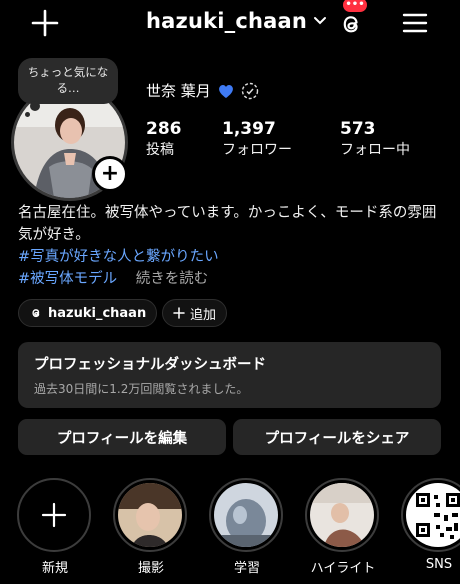 The height and width of the screenshot is (584, 460). Describe the element at coordinates (227, 21) in the screenshot. I see `username: hazuki_chaan` at that location.